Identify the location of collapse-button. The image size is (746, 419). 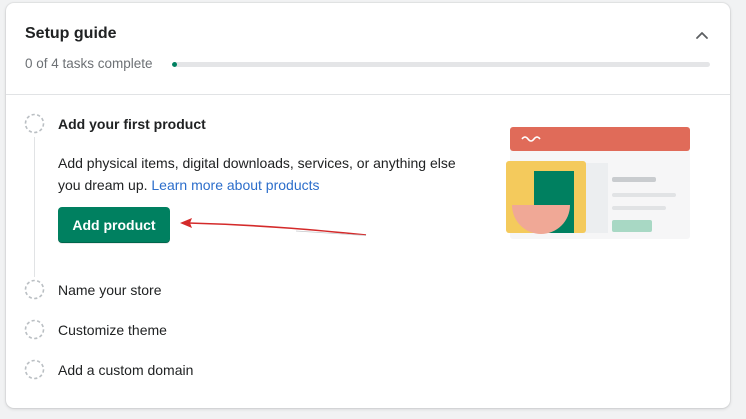
(702, 35).